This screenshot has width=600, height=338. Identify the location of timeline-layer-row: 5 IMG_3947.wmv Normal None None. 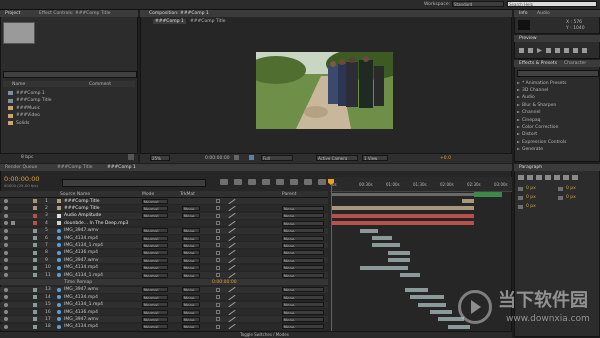
(164, 230).